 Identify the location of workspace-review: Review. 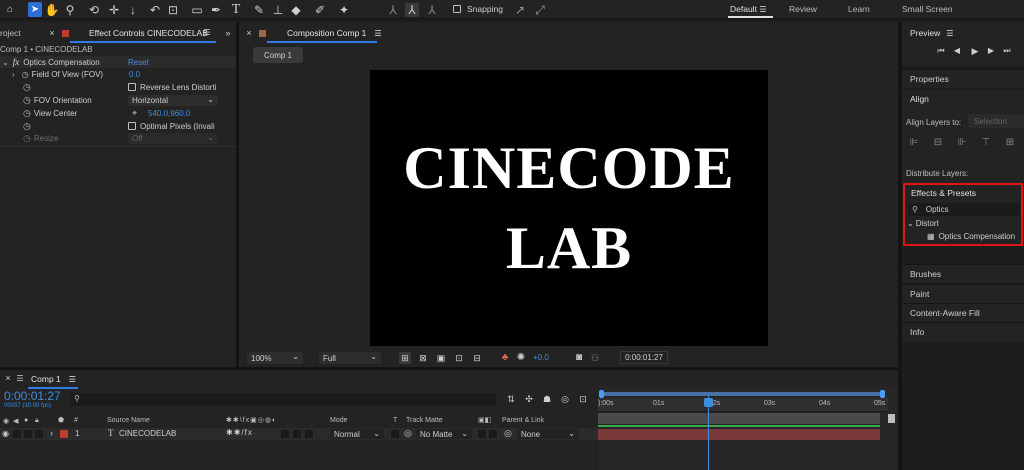
(803, 9).